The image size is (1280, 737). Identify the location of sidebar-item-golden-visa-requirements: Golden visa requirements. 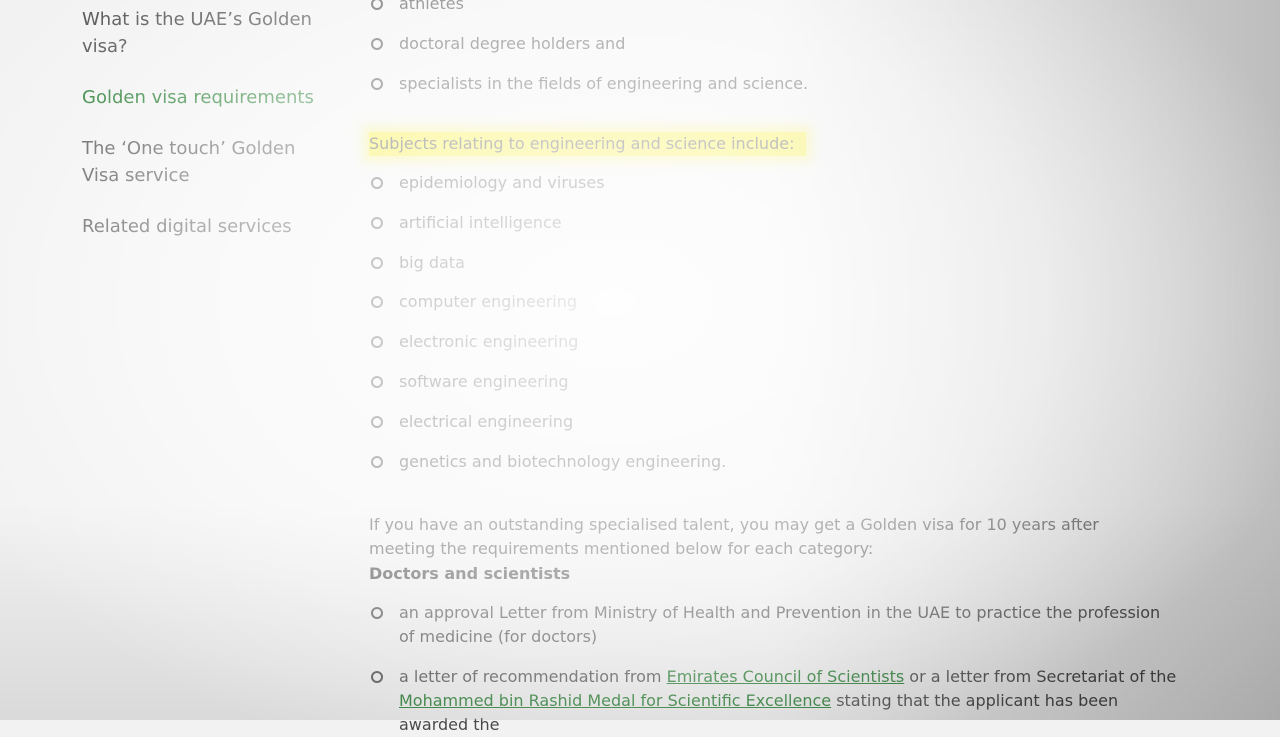
(207, 97).